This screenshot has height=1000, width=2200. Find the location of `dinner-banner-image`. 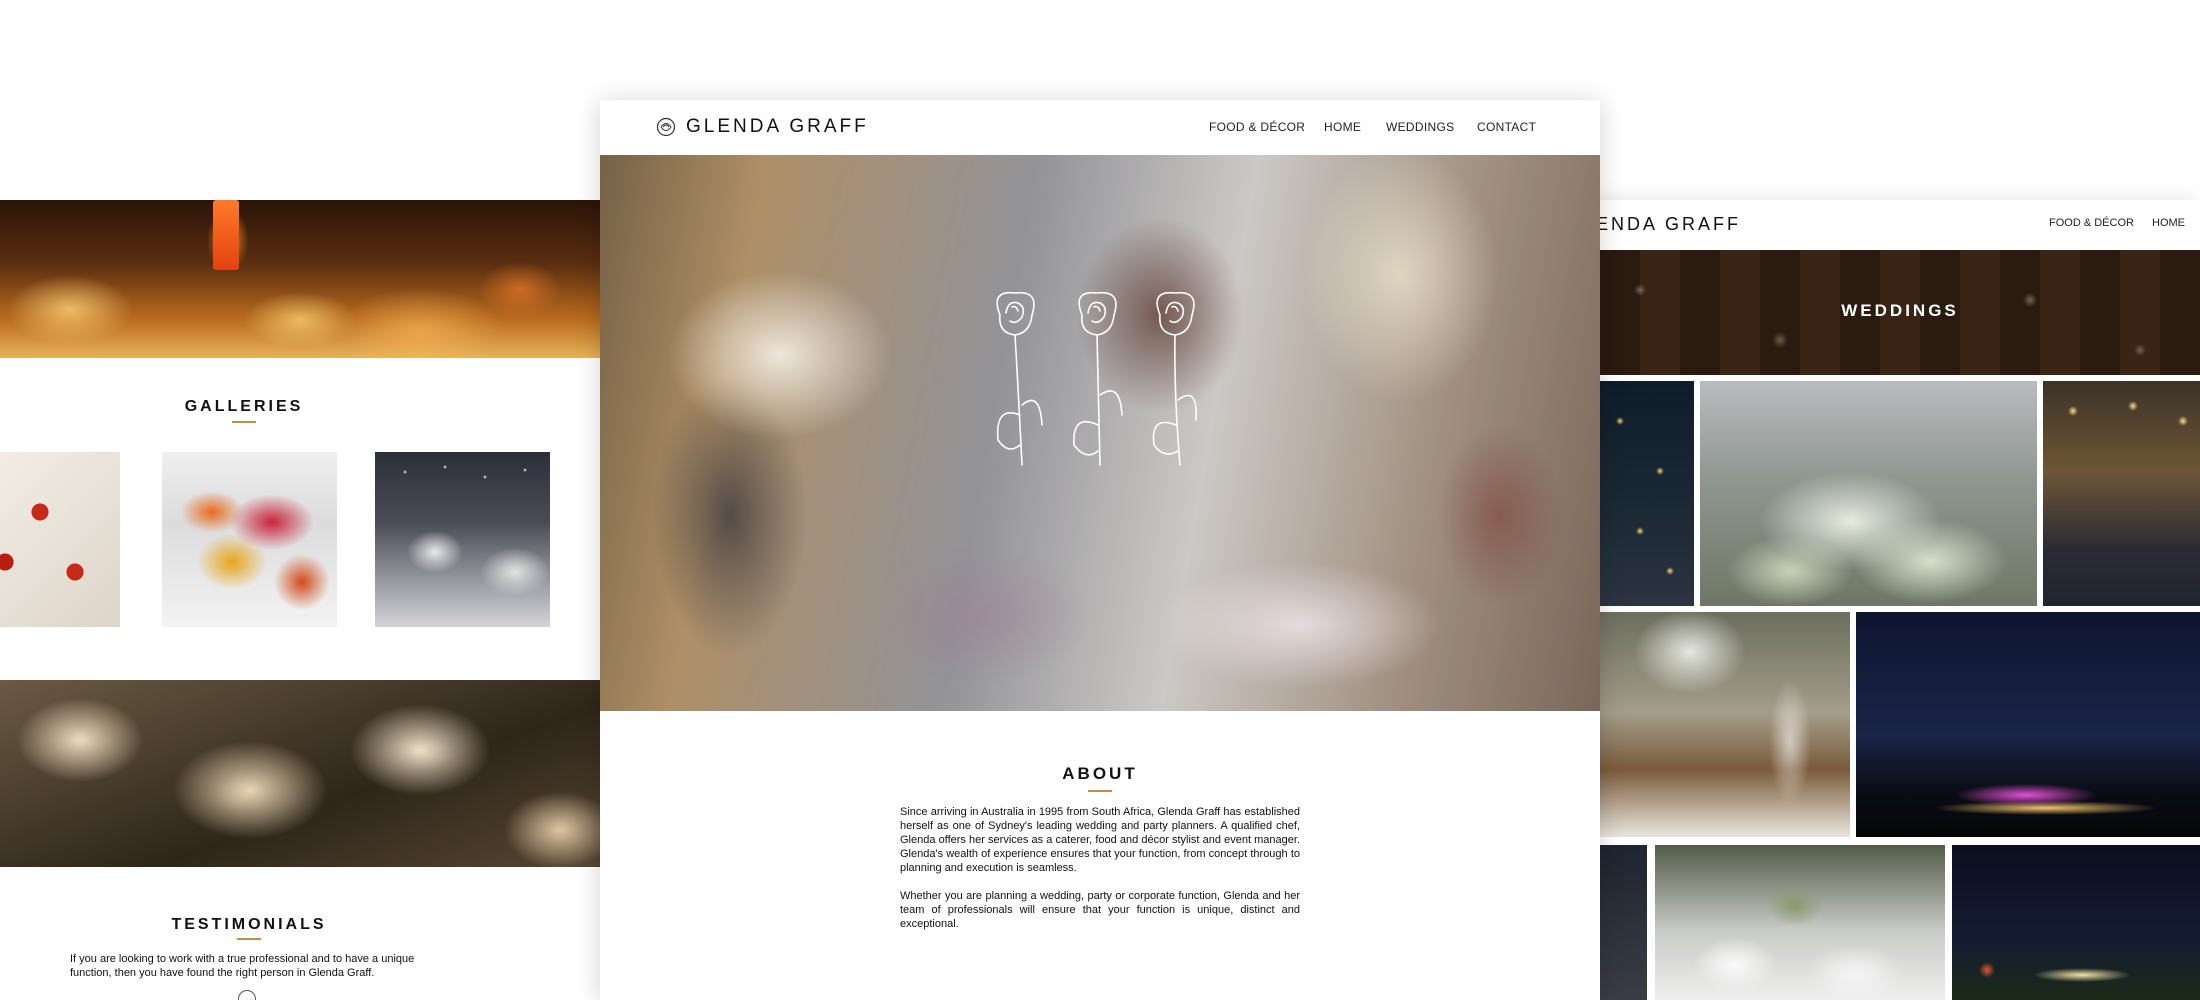

dinner-banner-image is located at coordinates (300, 279).